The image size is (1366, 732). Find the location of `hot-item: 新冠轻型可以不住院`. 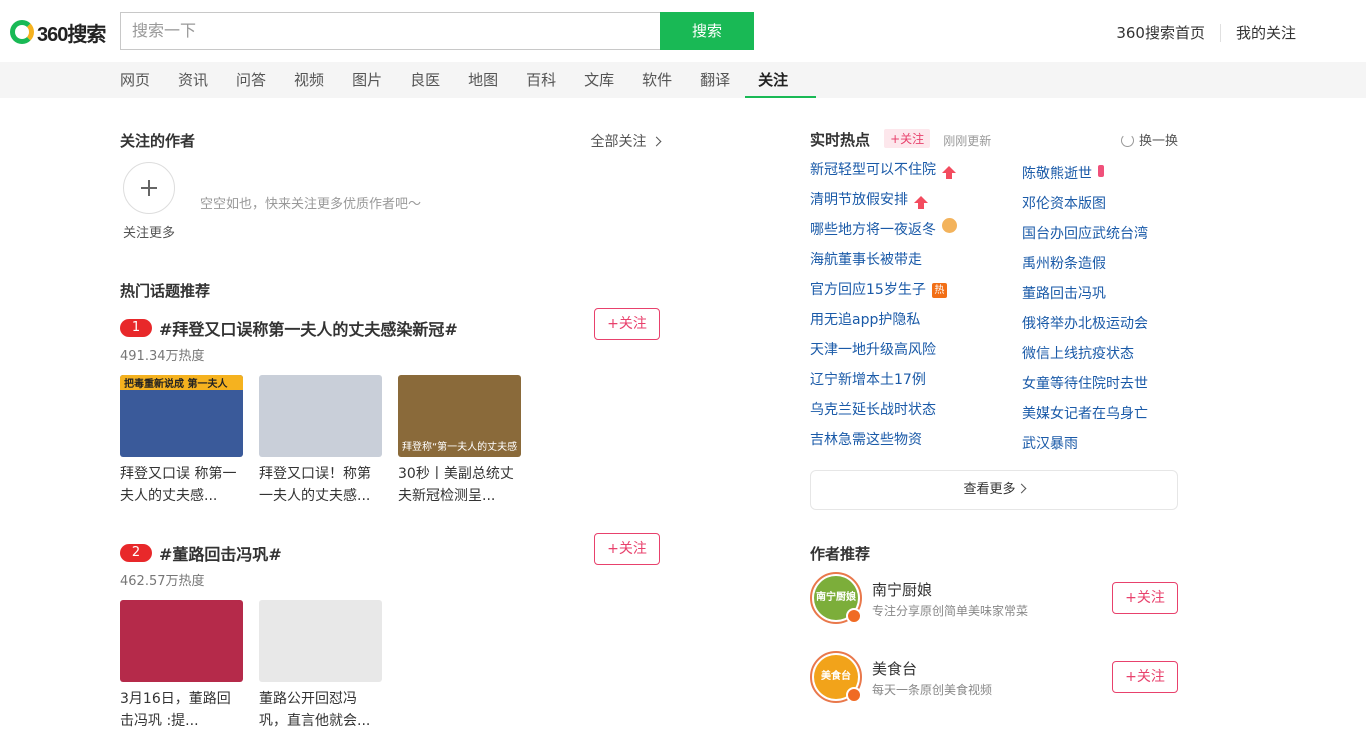

hot-item: 新冠轻型可以不住院 is located at coordinates (883, 173).